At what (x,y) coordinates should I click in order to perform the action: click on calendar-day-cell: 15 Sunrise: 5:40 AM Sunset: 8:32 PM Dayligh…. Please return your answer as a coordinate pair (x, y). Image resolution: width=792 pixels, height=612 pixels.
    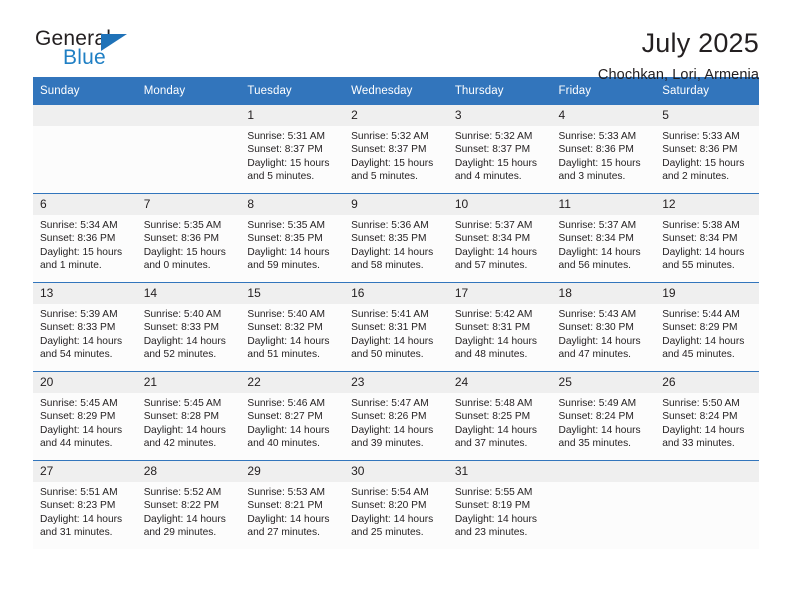
    Looking at the image, I should click on (292, 327).